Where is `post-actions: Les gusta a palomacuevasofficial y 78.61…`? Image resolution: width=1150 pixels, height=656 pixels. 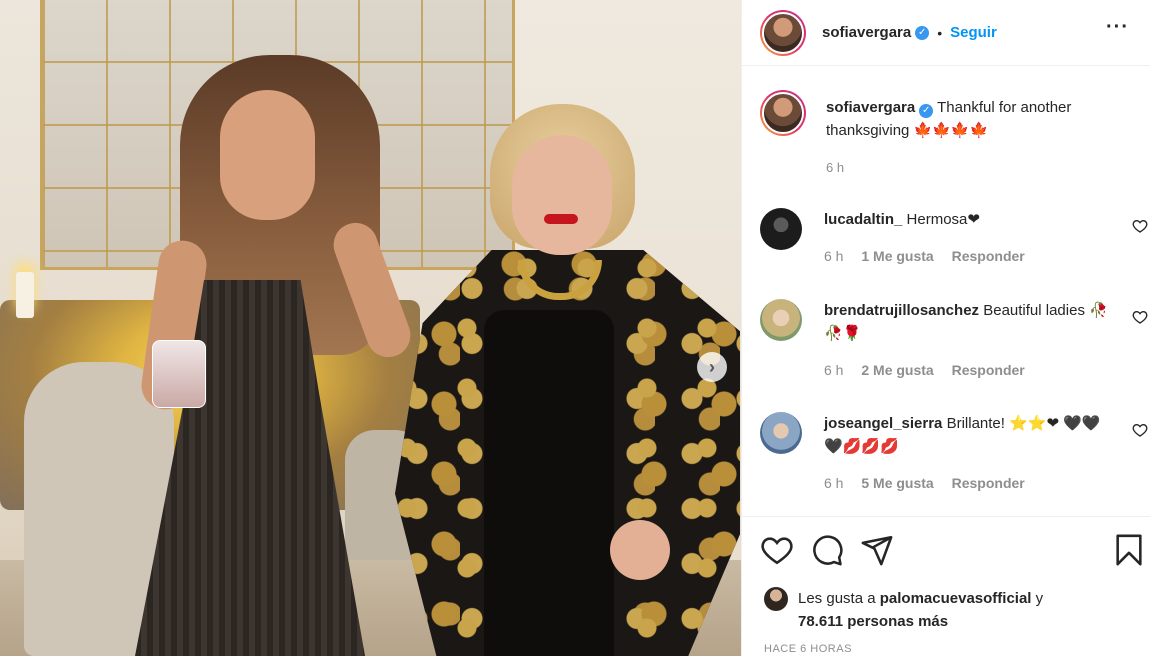 post-actions: Les gusta a palomacuevasofficial y 78.61… is located at coordinates (946, 586).